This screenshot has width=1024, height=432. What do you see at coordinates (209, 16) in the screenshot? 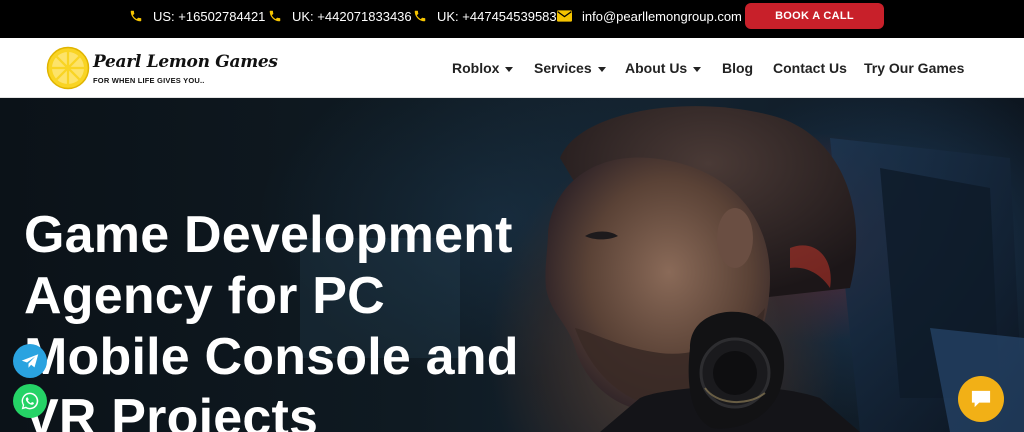
I see `phone-number: US: +16502784421` at bounding box center [209, 16].